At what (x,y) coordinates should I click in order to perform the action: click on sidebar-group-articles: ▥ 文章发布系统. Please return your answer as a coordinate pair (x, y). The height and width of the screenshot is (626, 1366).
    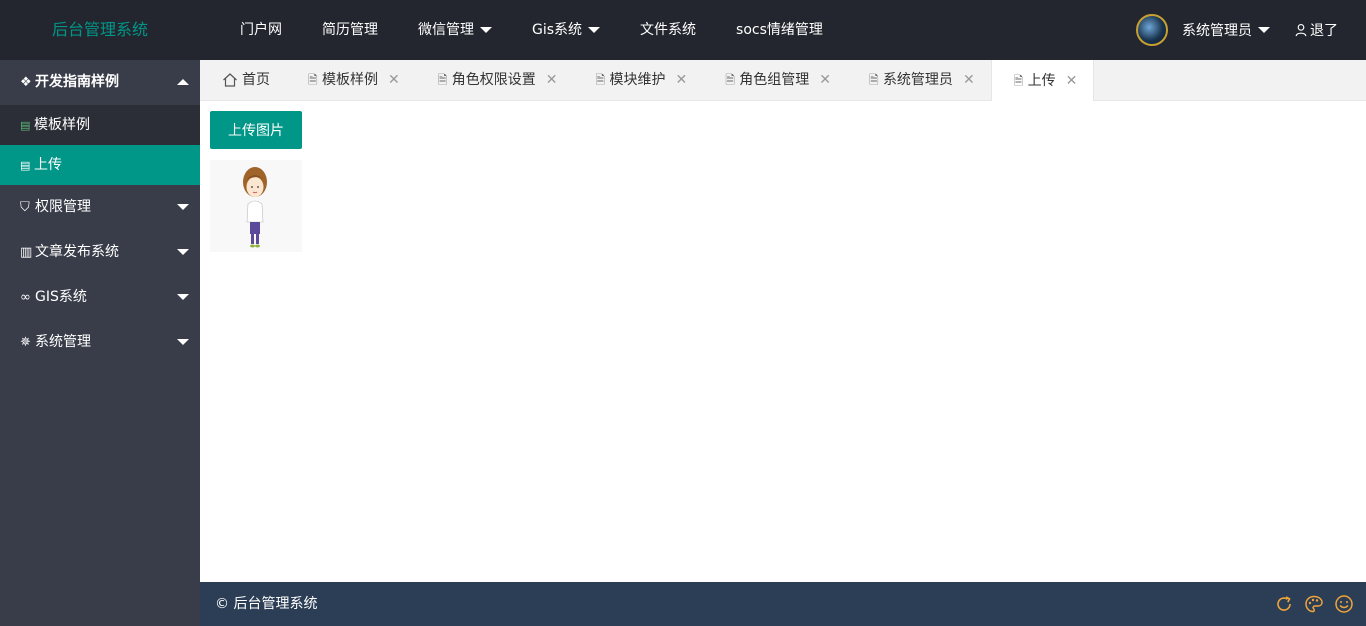
    Looking at the image, I should click on (100, 252).